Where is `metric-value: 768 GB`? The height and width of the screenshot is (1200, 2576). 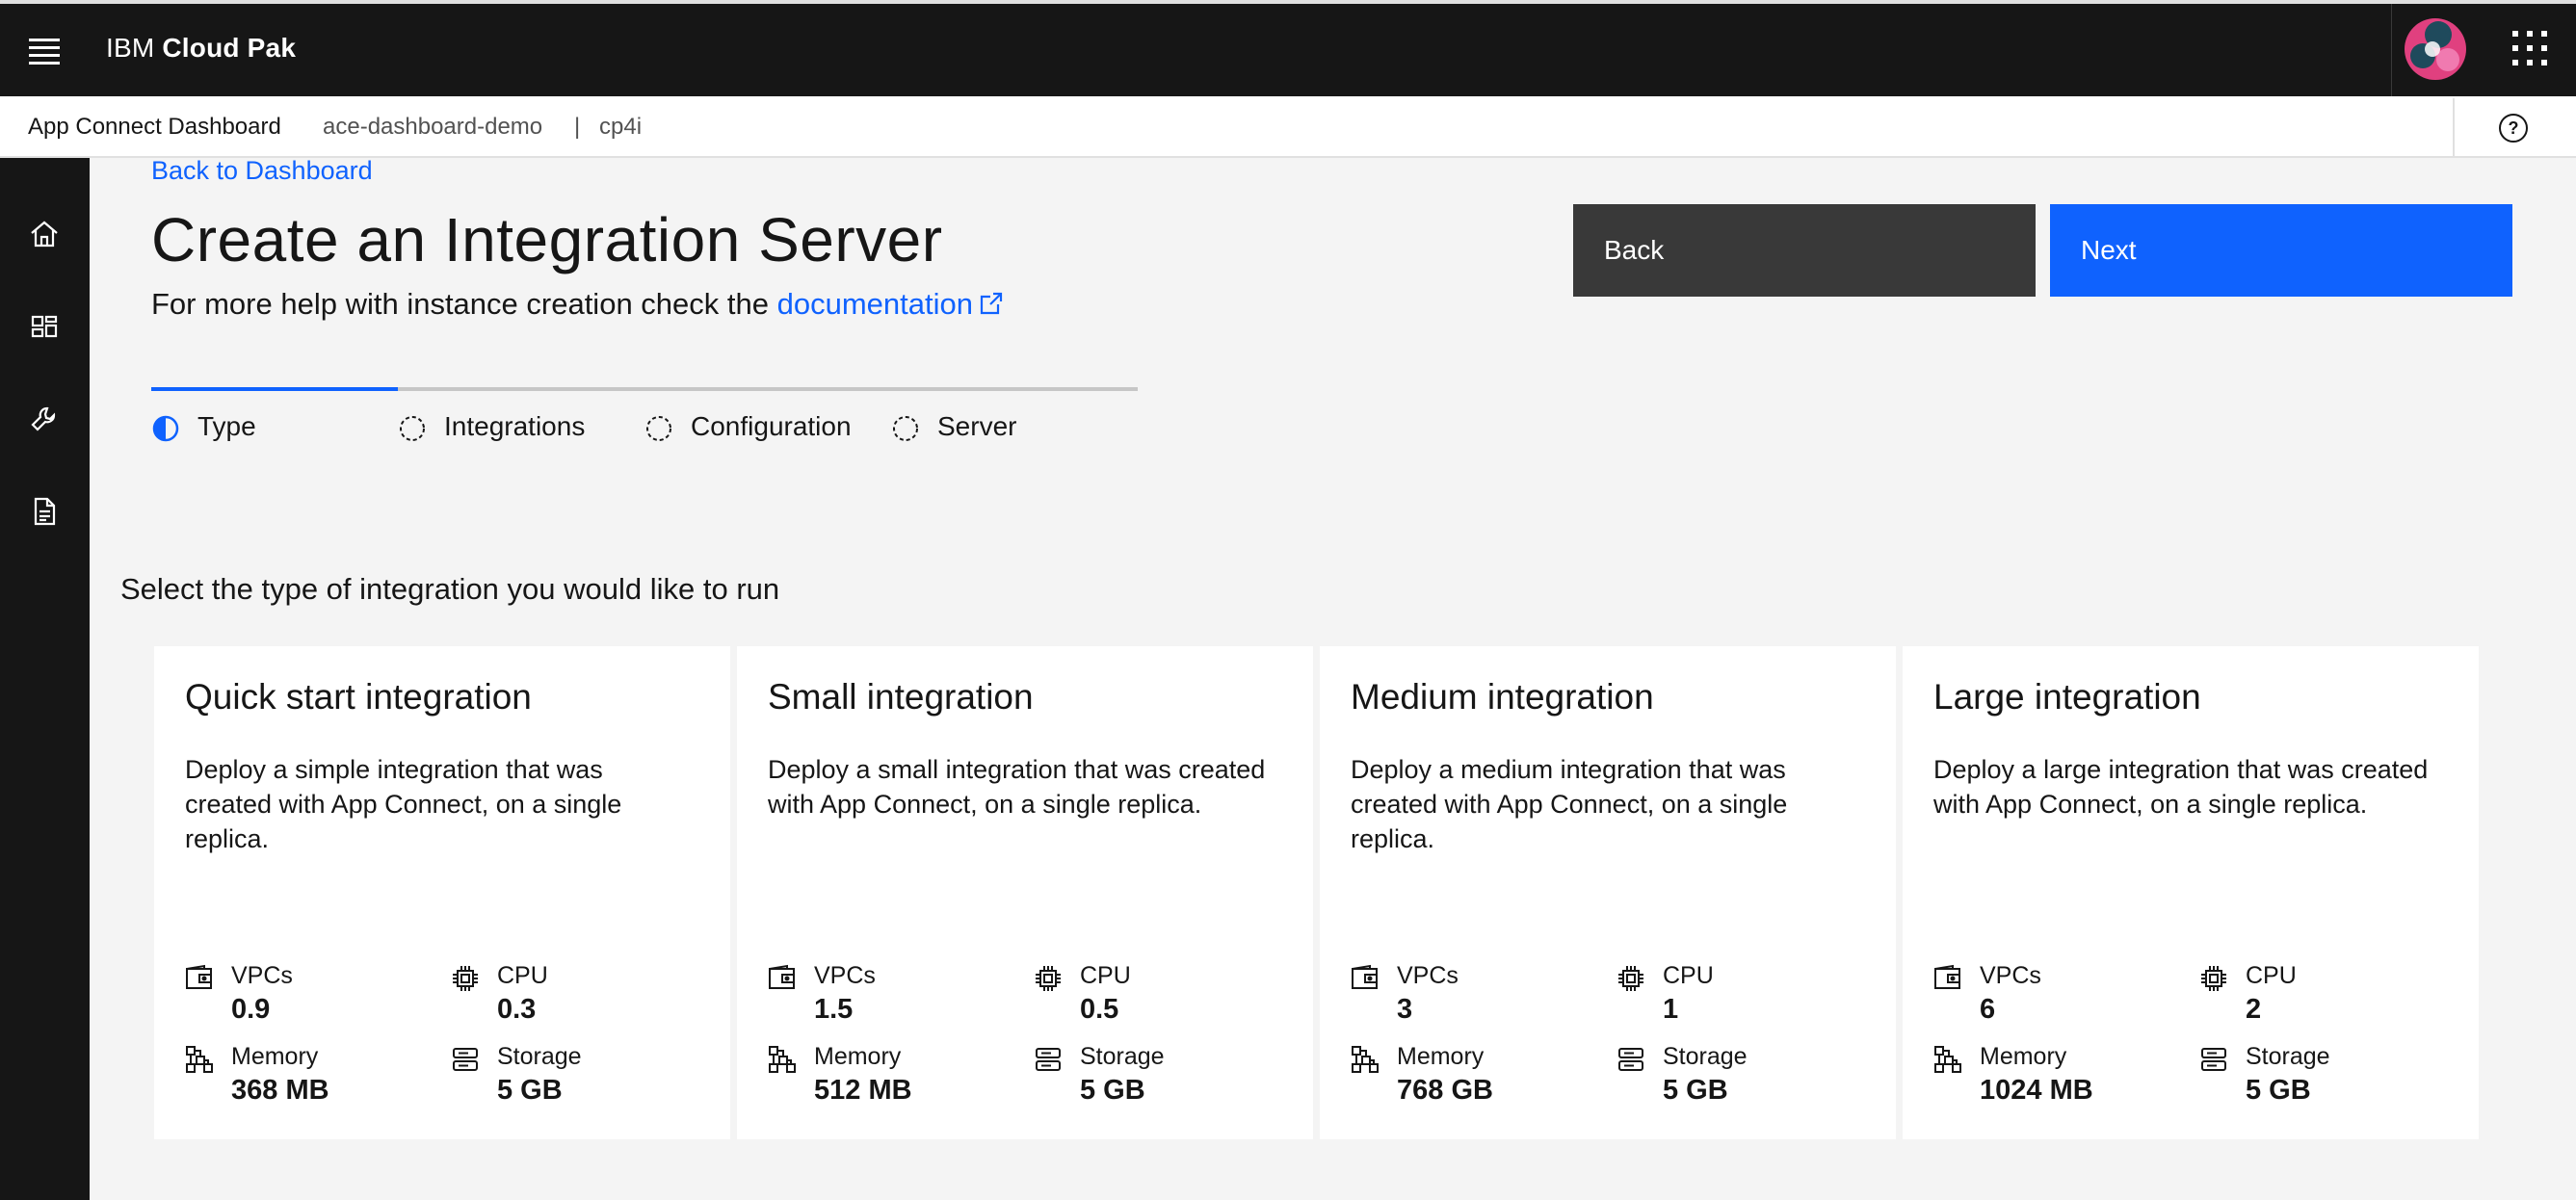 metric-value: 768 GB is located at coordinates (1445, 1090).